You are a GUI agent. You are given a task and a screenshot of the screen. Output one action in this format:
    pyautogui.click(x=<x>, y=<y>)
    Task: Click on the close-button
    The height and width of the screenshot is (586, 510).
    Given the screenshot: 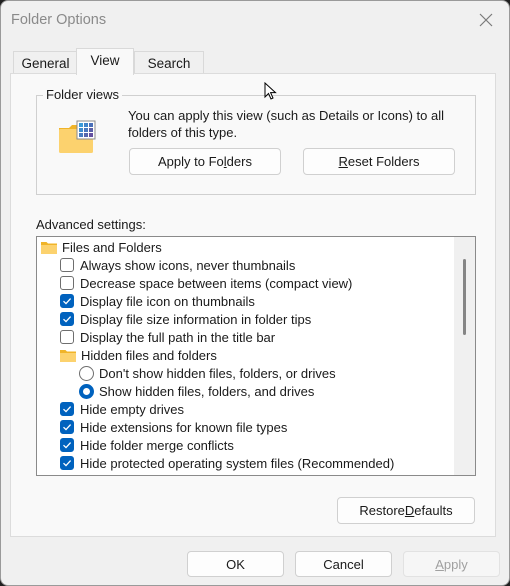 What is the action you would take?
    pyautogui.click(x=486, y=20)
    